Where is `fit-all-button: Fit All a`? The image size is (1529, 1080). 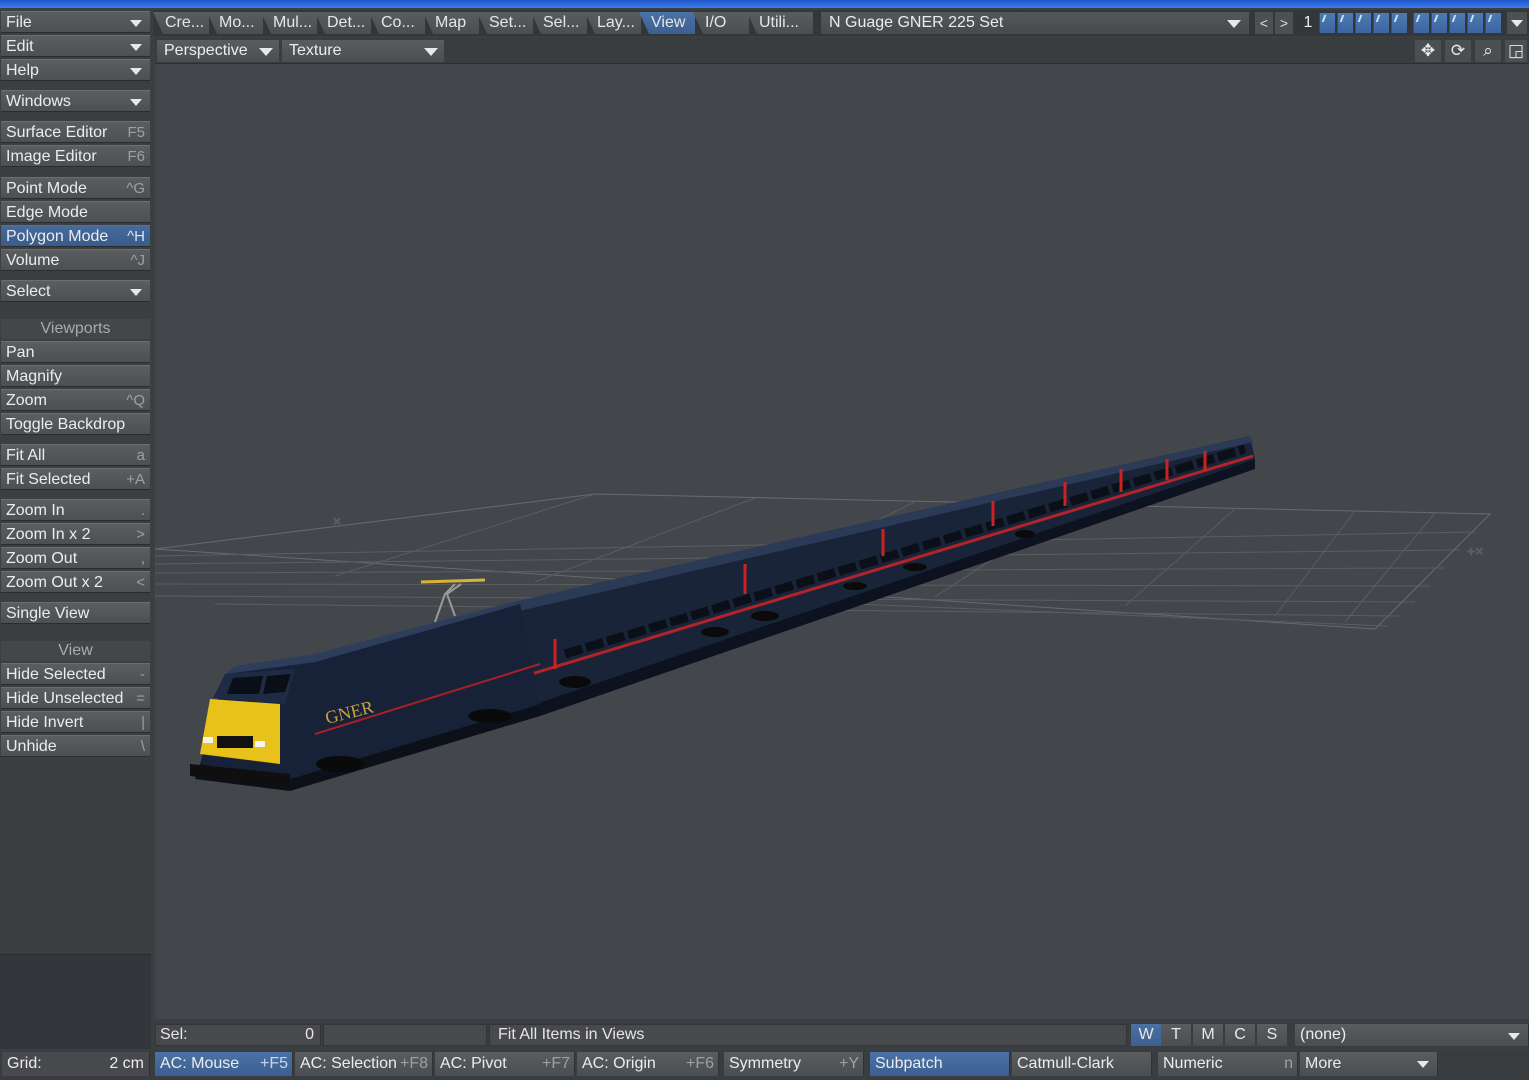
fit-all-button: Fit All a is located at coordinates (75, 455).